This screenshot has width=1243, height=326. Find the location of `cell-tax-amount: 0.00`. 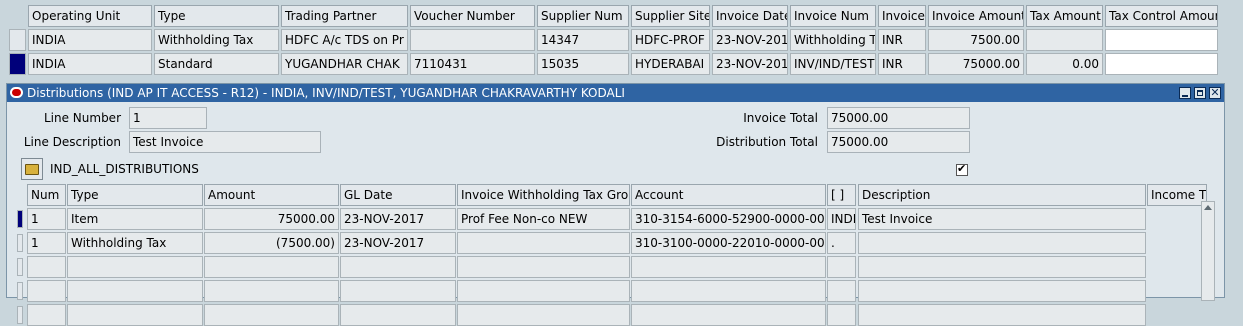

cell-tax-amount: 0.00 is located at coordinates (1064, 64).